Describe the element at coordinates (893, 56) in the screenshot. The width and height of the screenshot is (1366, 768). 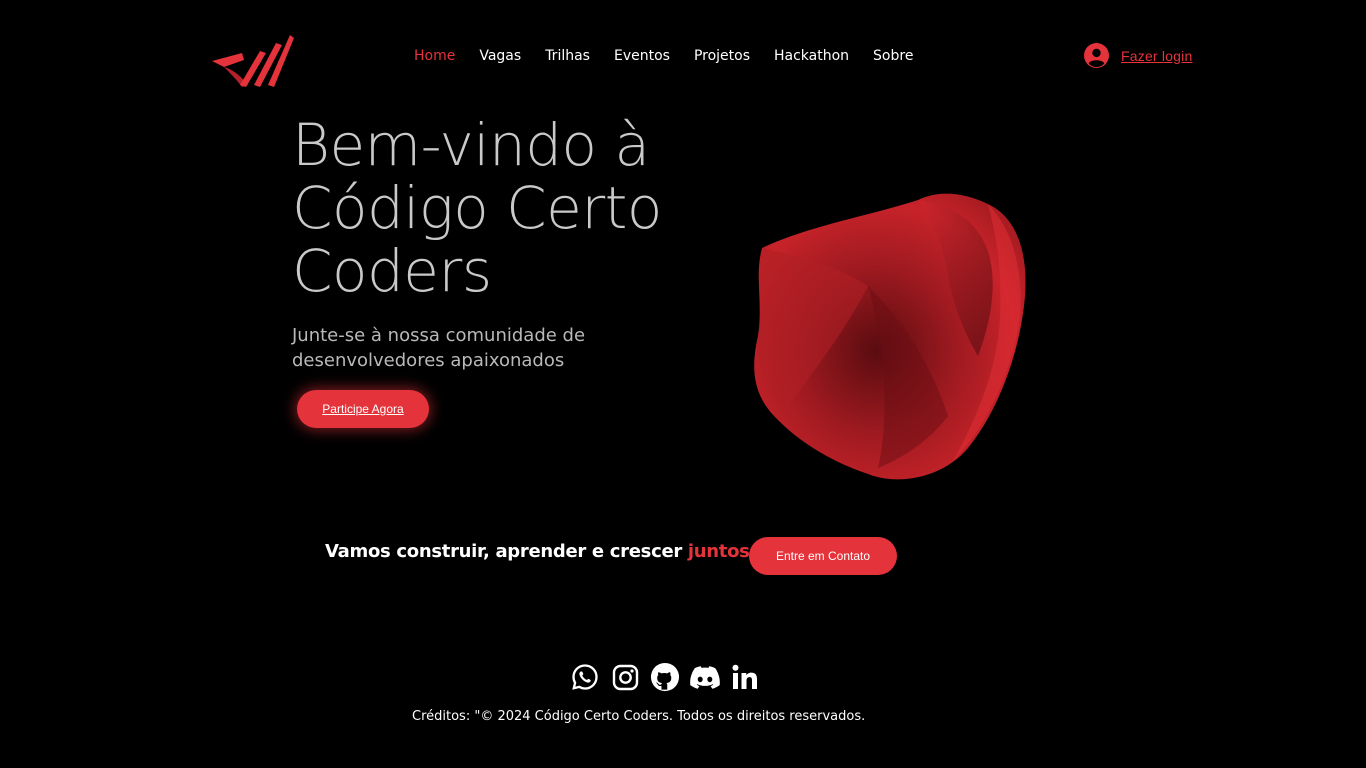
I see `nav-sobre: Sobre` at that location.